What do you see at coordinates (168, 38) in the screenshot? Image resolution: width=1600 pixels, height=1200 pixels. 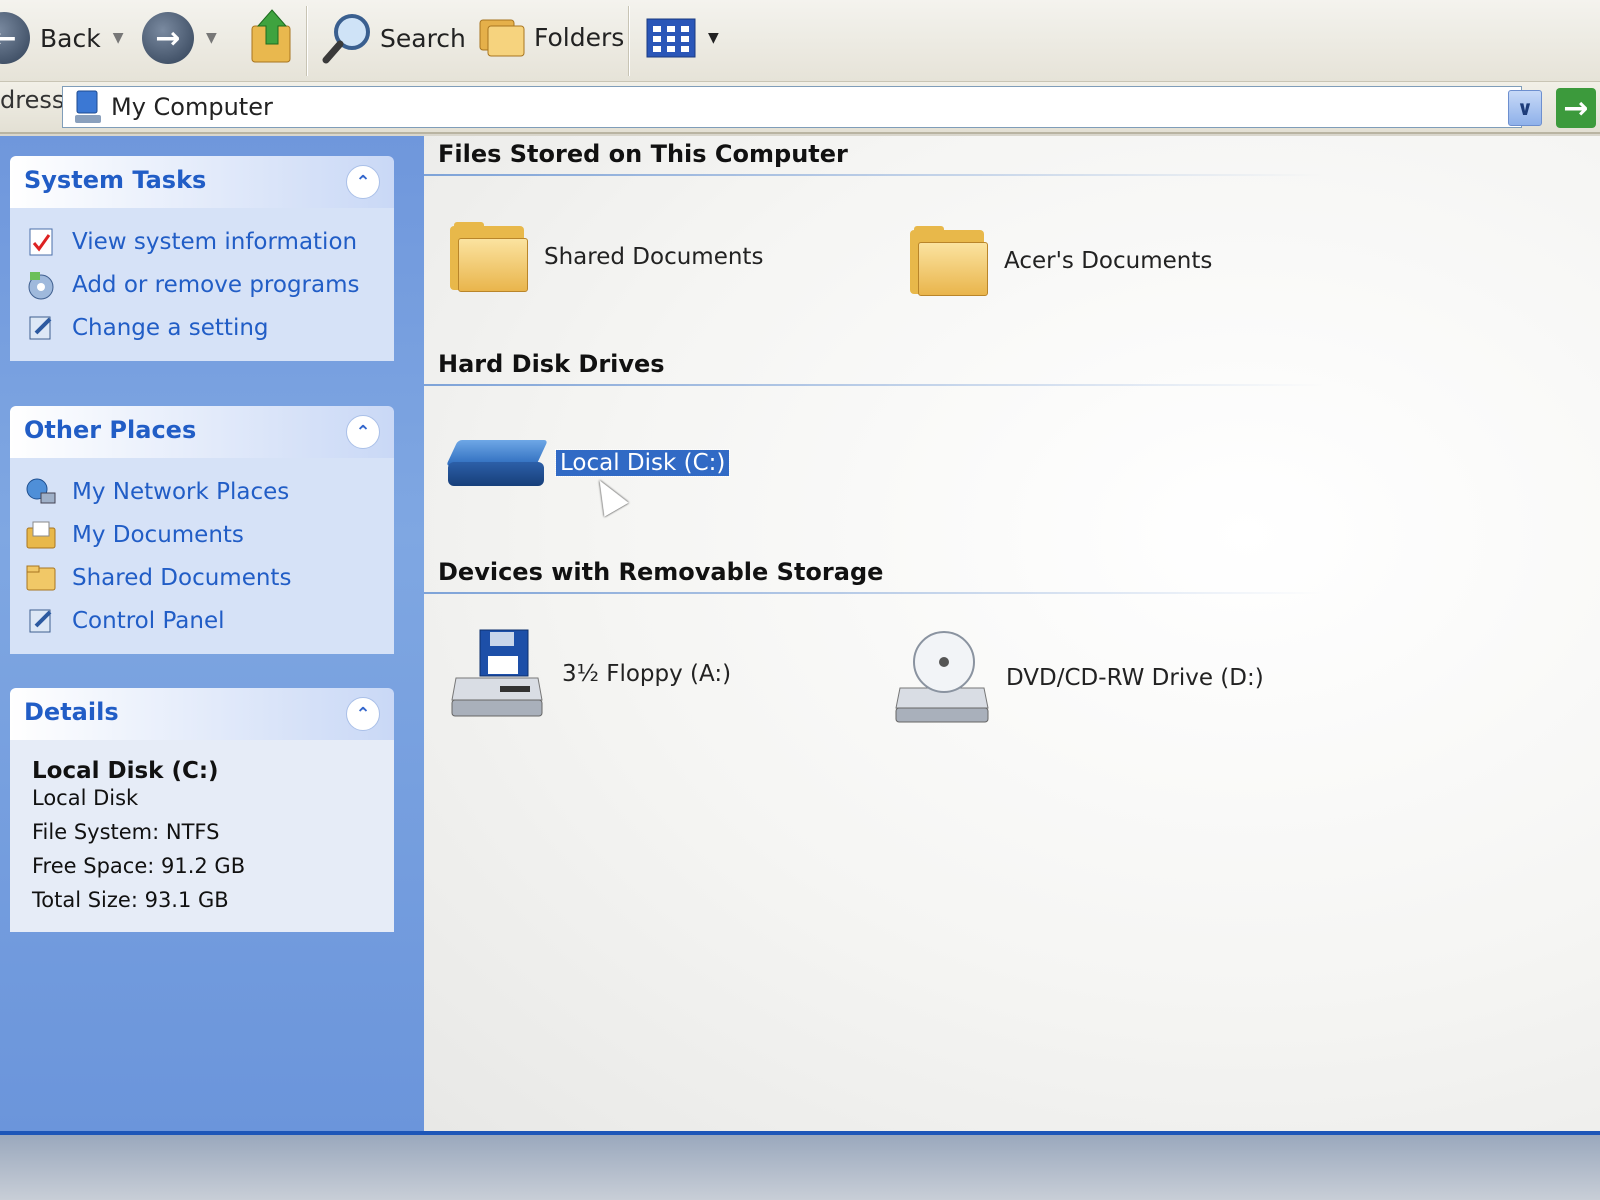 I see `forward-arrow-icon: →` at bounding box center [168, 38].